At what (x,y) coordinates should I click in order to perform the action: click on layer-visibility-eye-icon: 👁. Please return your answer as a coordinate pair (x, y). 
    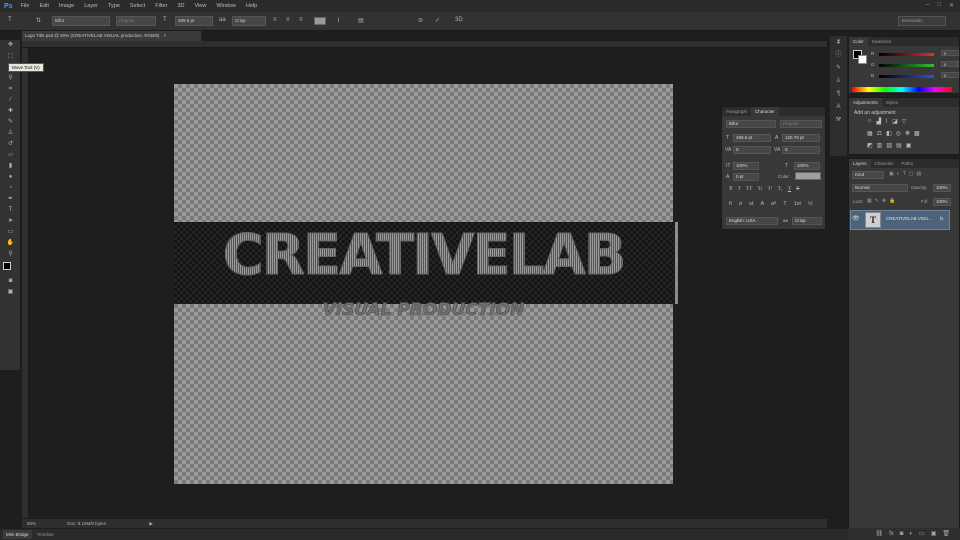
    Looking at the image, I should click on (856, 218).